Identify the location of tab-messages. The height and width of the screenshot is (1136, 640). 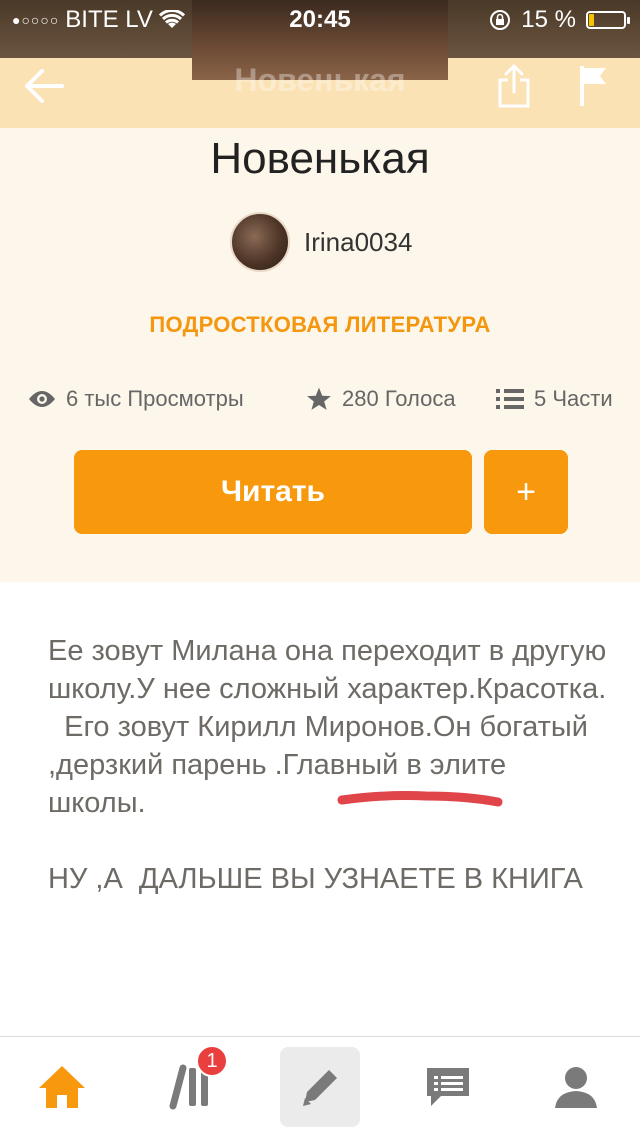
(448, 1087).